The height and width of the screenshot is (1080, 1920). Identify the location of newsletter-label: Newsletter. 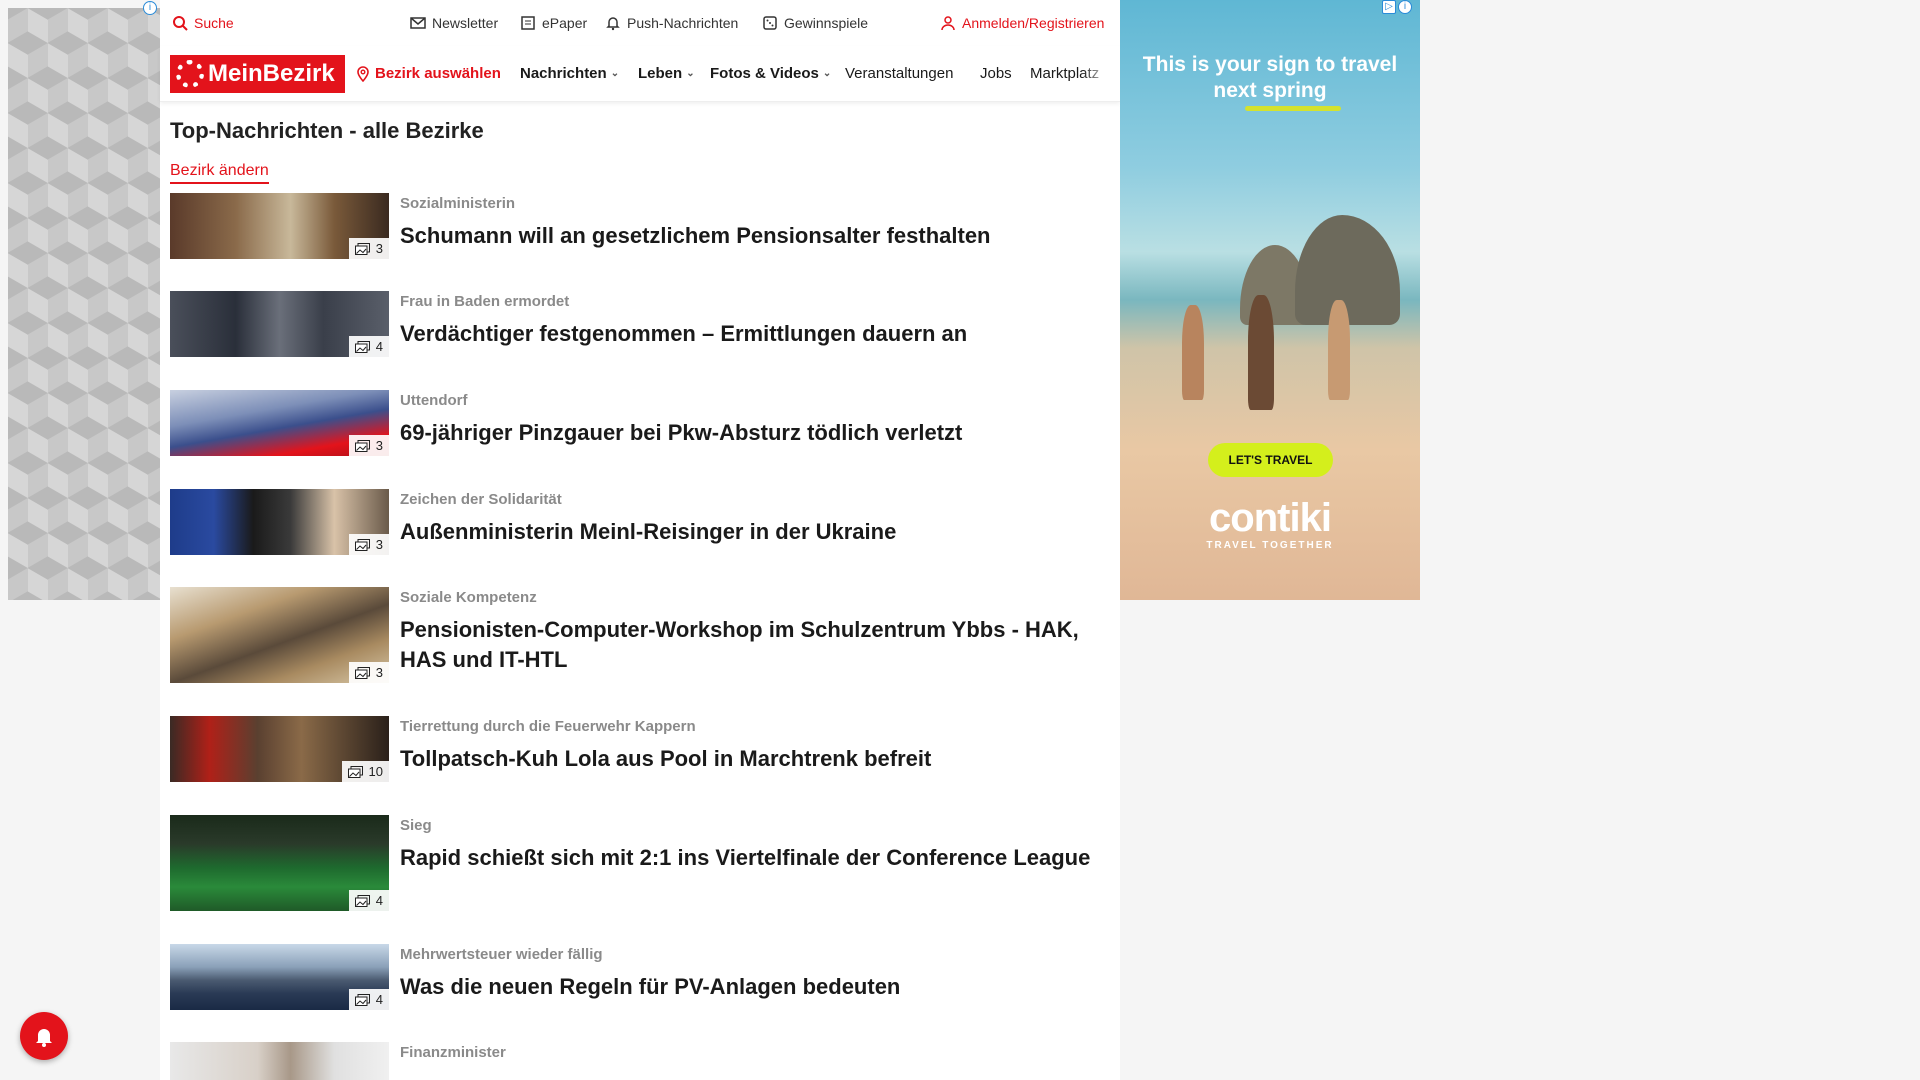
(465, 23).